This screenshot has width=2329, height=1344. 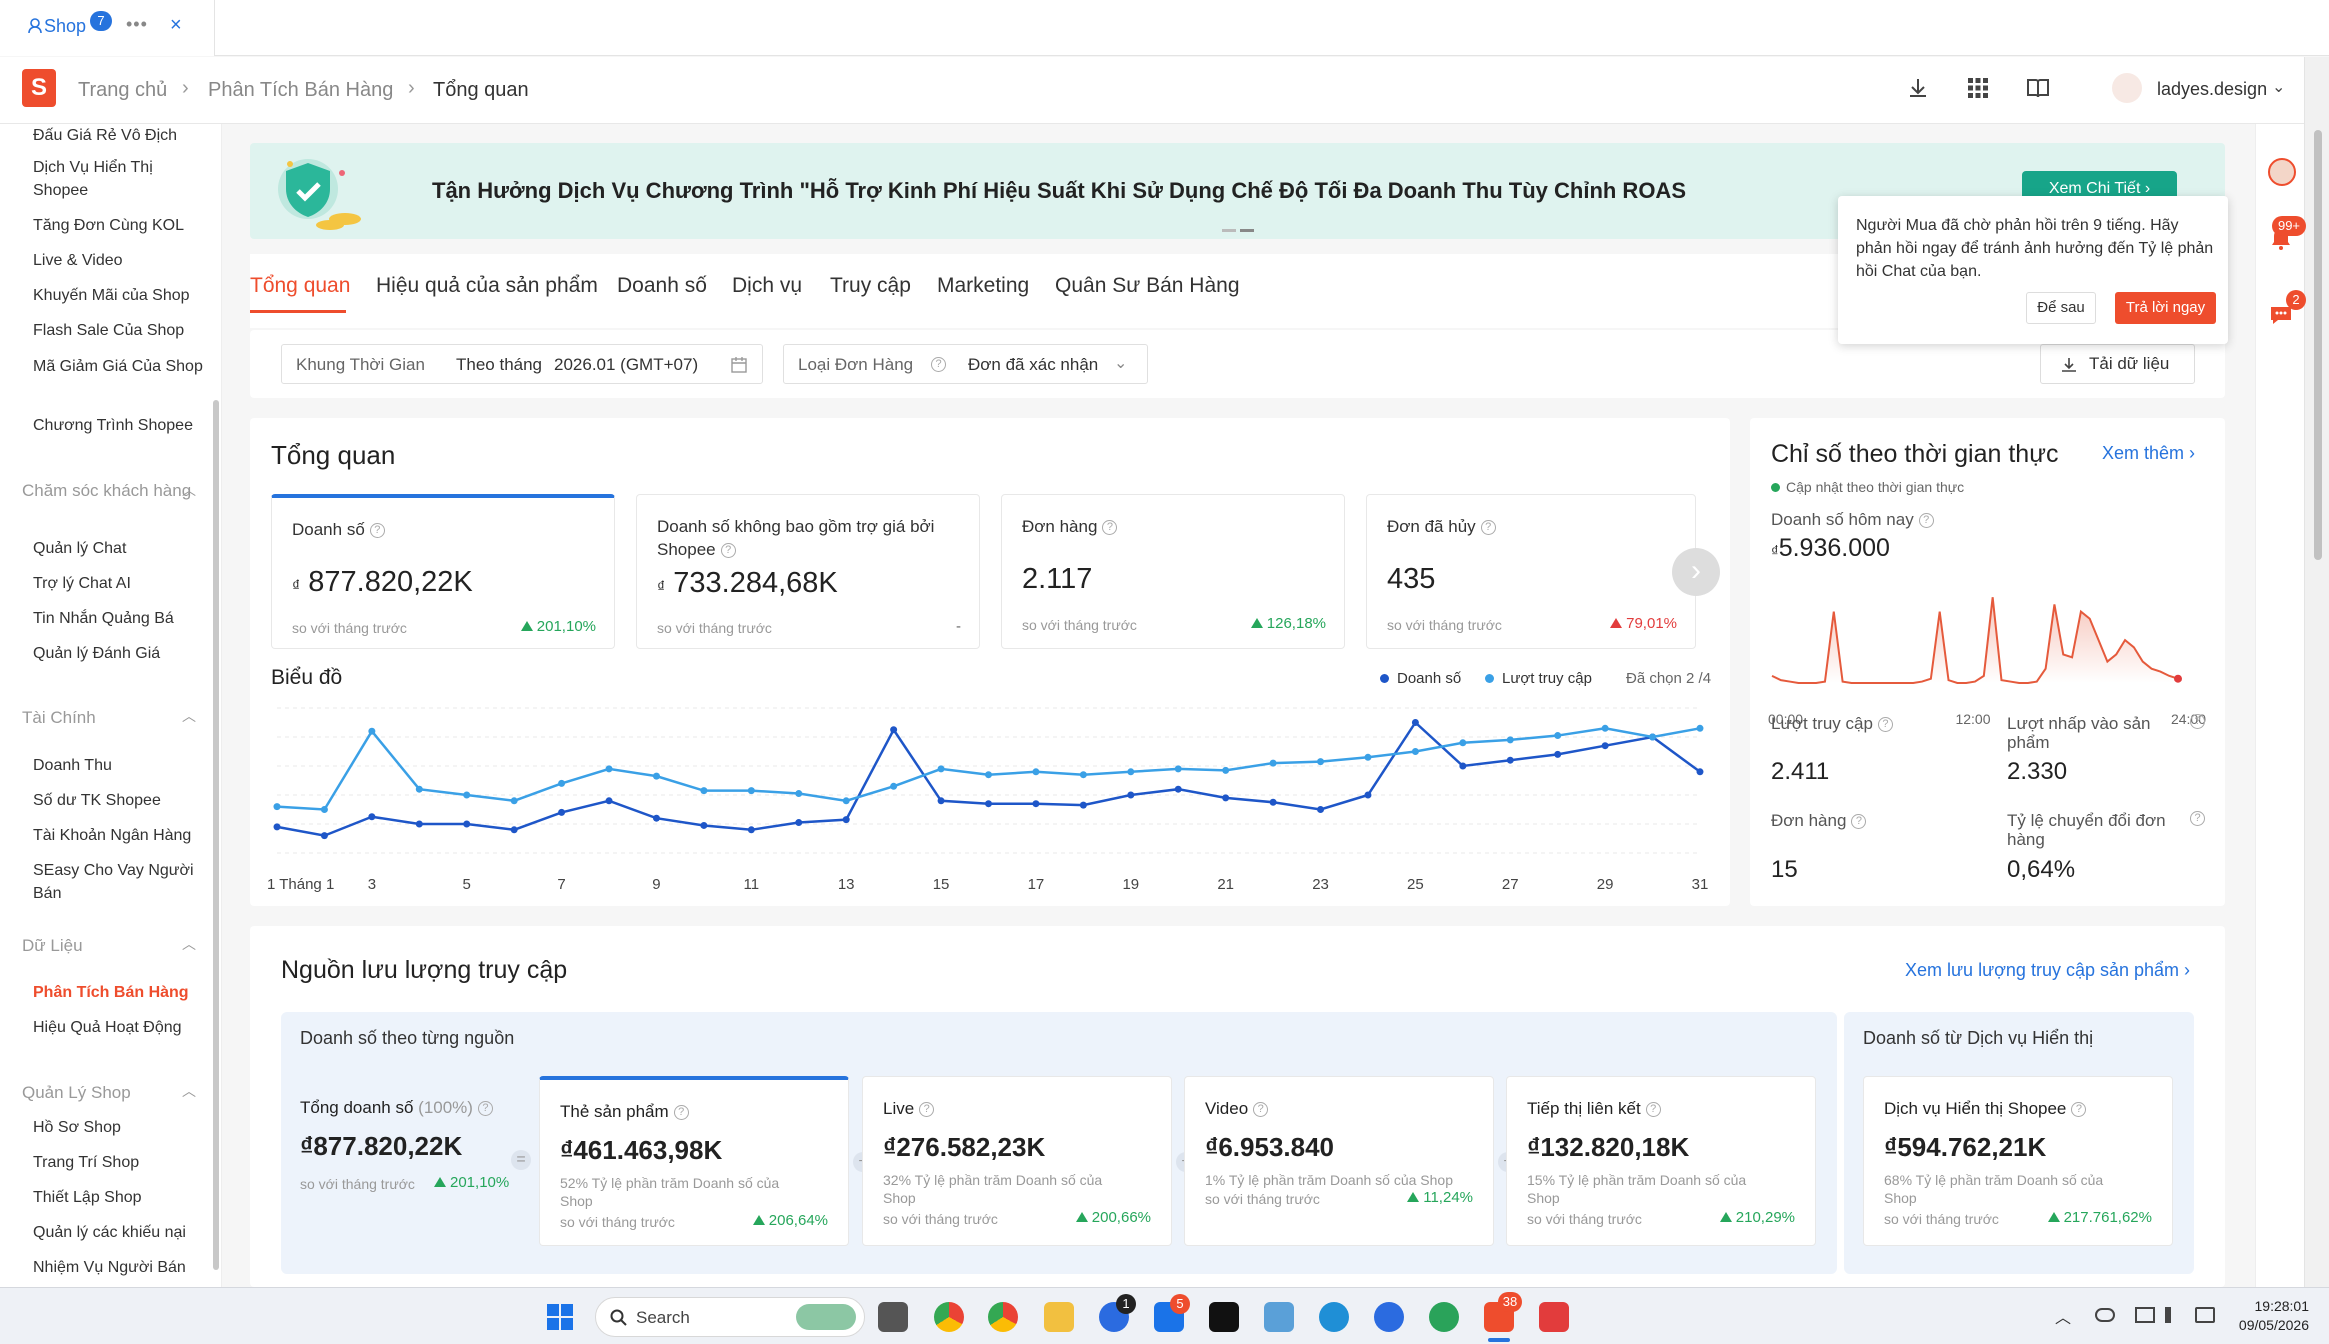 I want to click on sidebar-group-data: Dữ Liệu, so click(x=107, y=945).